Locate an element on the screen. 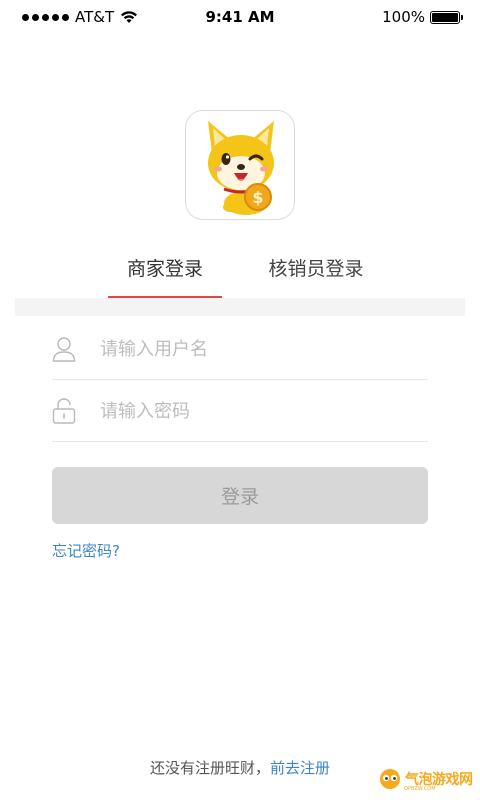 The height and width of the screenshot is (800, 480). lock-icon is located at coordinates (64, 411).